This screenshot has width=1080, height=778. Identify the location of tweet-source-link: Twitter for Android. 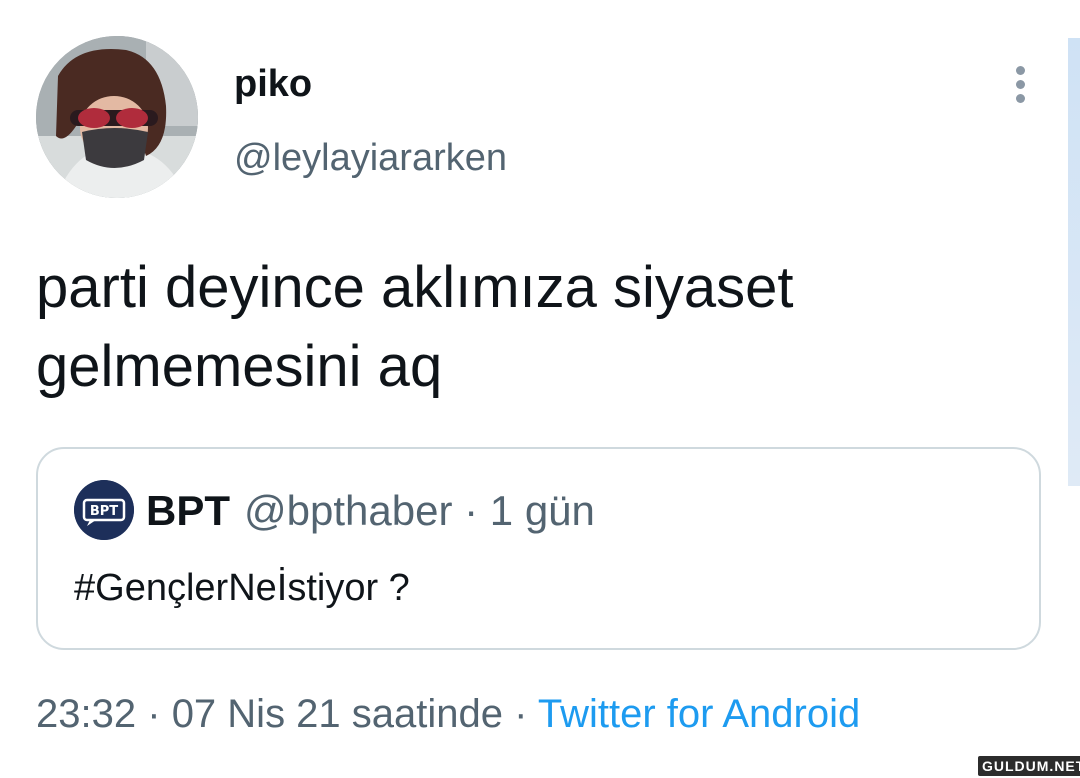
(699, 714).